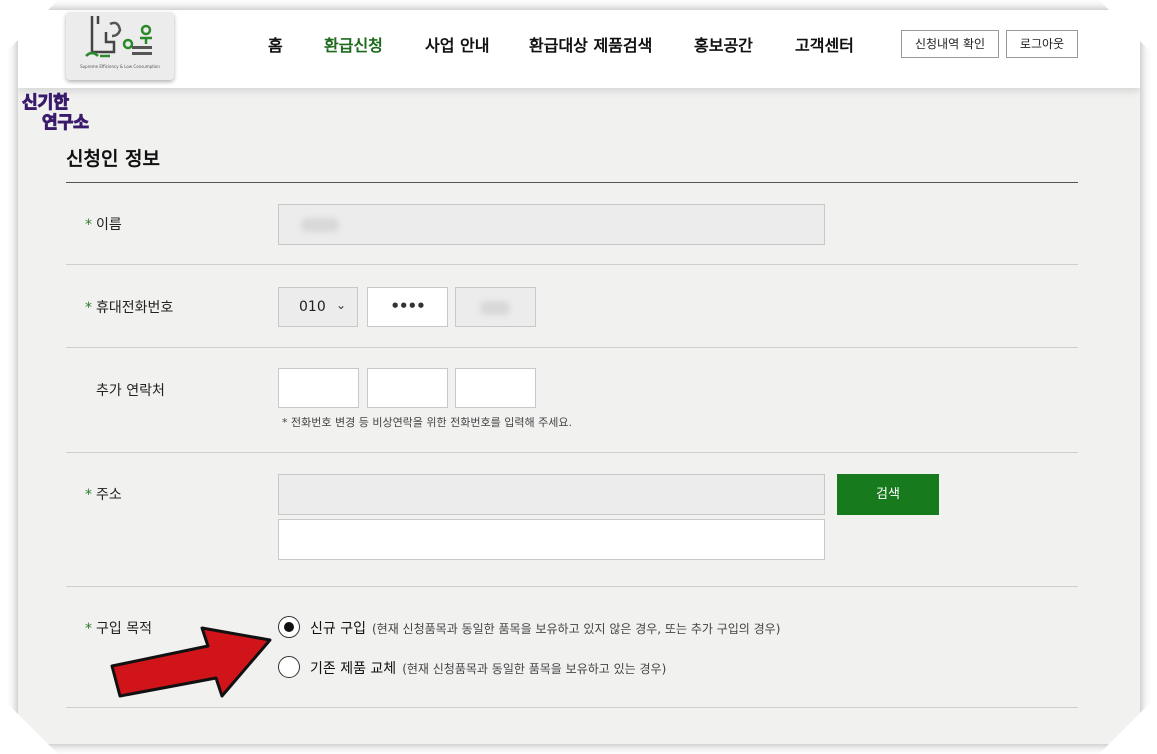 This screenshot has width=1157, height=754. What do you see at coordinates (551, 494) in the screenshot?
I see `address-input` at bounding box center [551, 494].